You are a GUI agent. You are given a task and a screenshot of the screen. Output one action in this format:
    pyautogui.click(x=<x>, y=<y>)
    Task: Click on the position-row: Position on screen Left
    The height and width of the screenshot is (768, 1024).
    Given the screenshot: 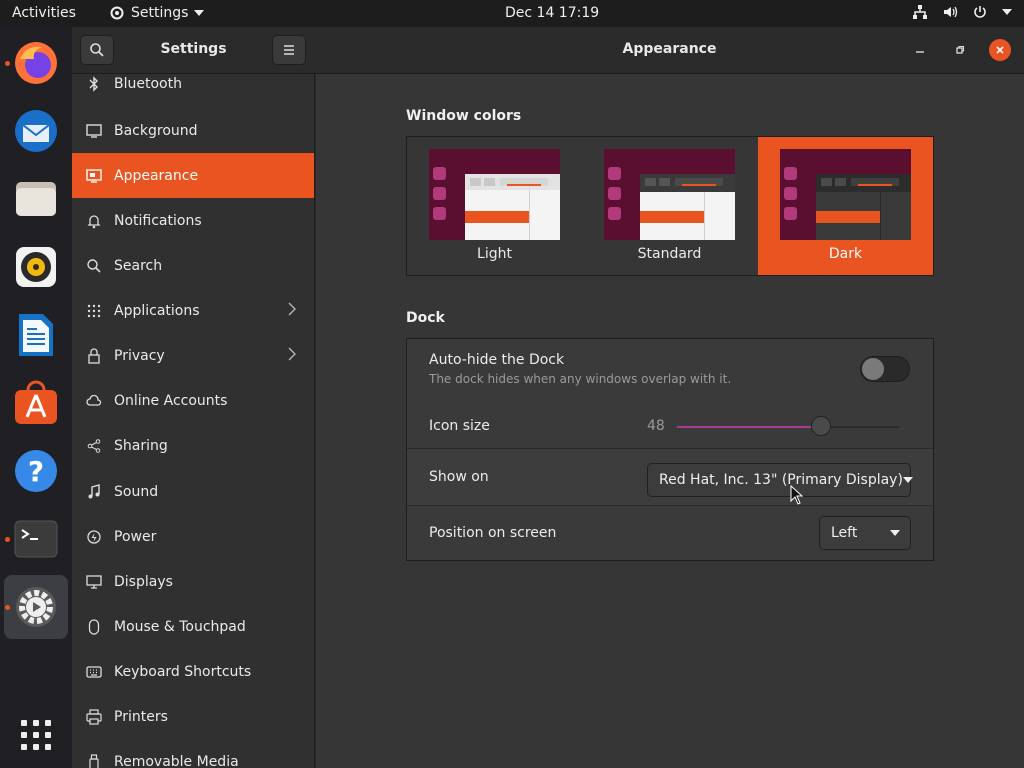 What is the action you would take?
    pyautogui.click(x=670, y=533)
    